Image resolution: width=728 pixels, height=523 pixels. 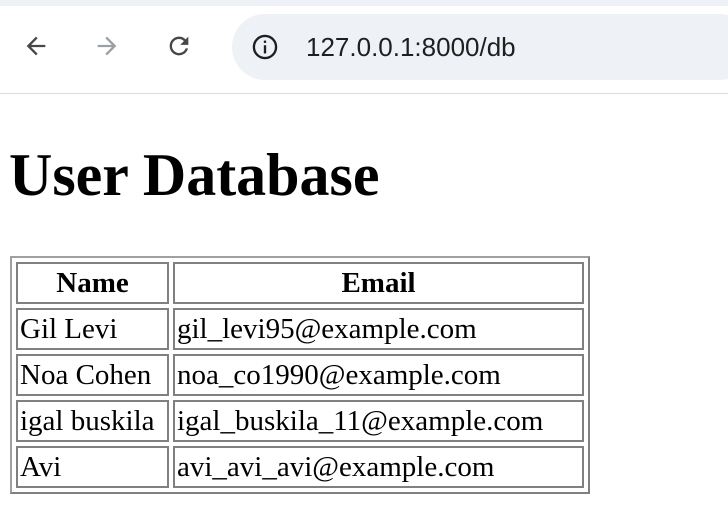 I want to click on column-header-email: Email, so click(x=378, y=283).